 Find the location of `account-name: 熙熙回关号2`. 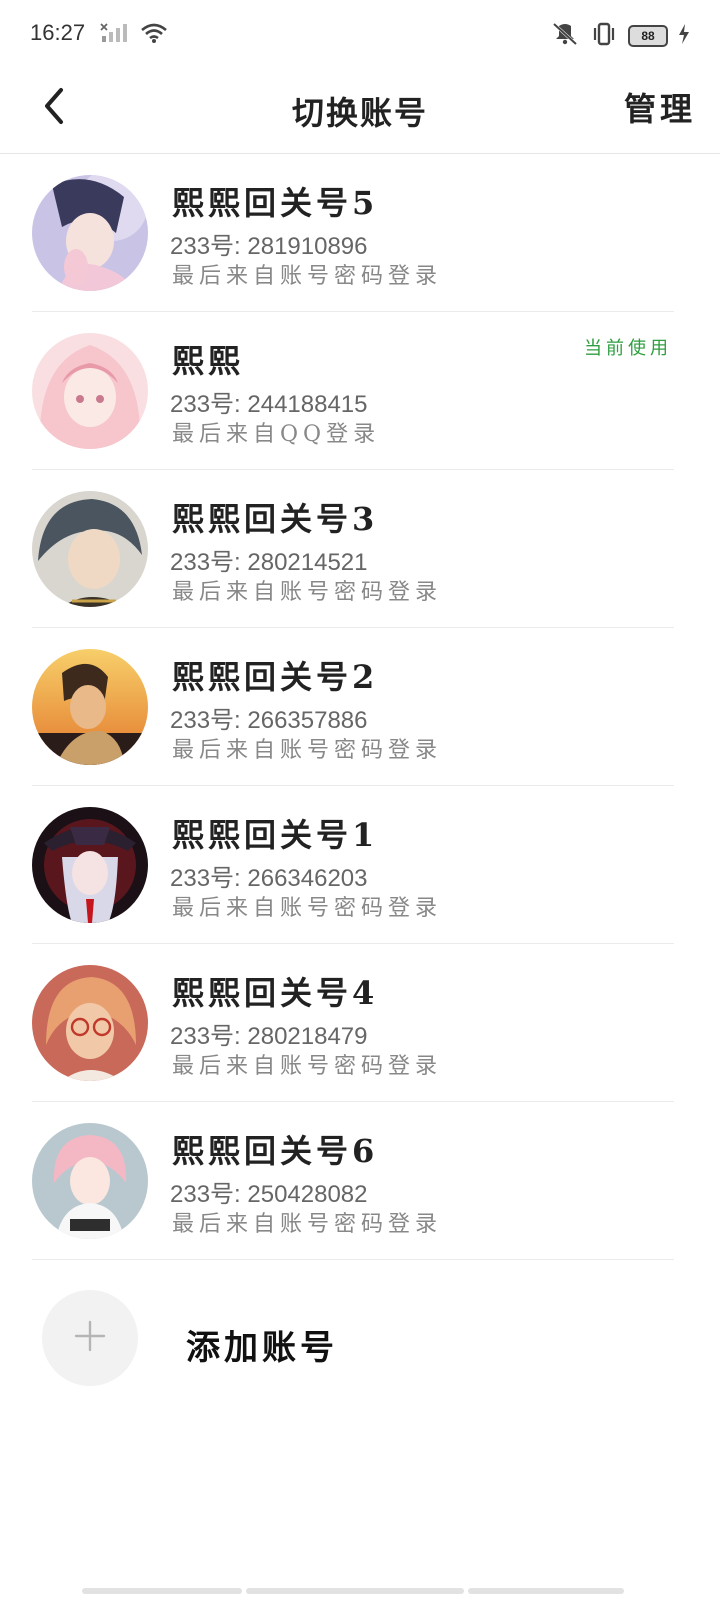

account-name: 熙熙回关号2 is located at coordinates (275, 677).